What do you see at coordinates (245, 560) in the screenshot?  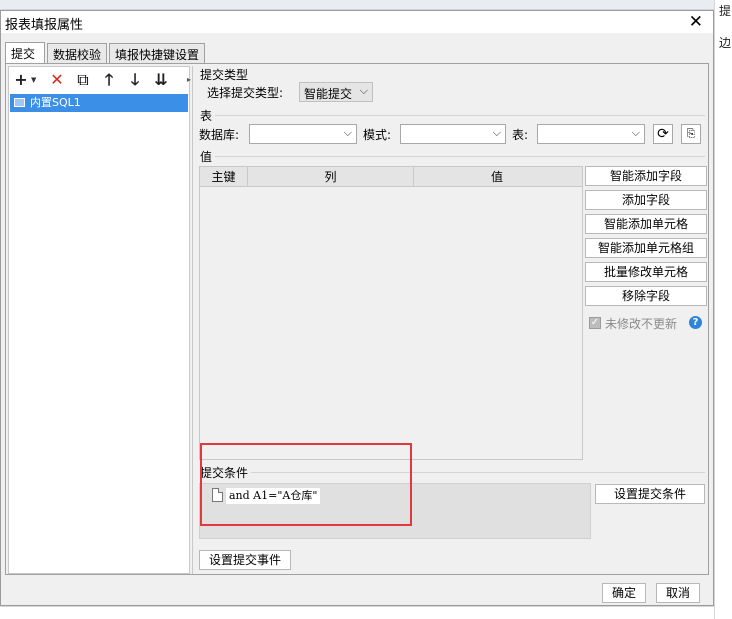 I see `set-submit-event-button: 设置提交事件` at bounding box center [245, 560].